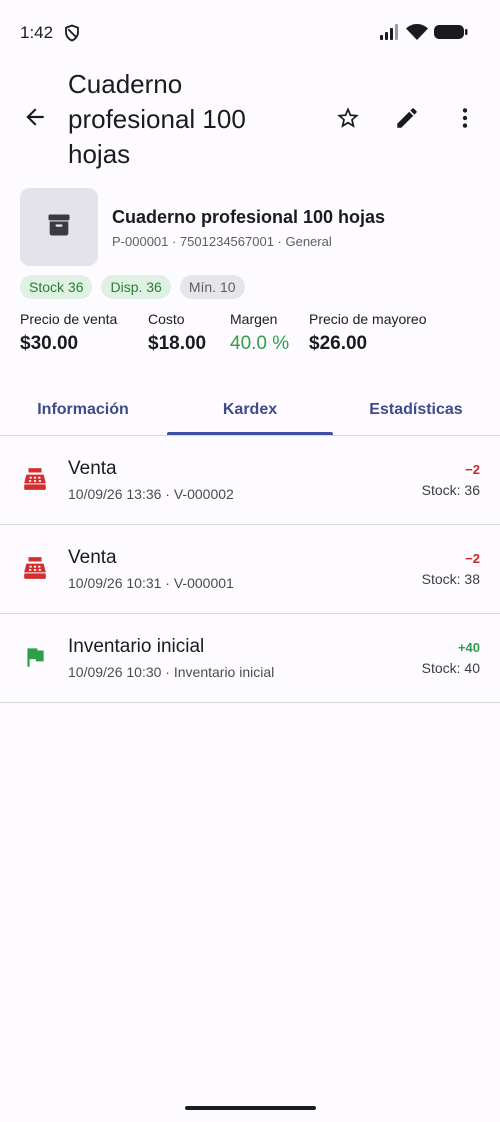 This screenshot has height=1122, width=500. Describe the element at coordinates (56, 287) in the screenshot. I see `stock-chip: Stock 36` at that location.